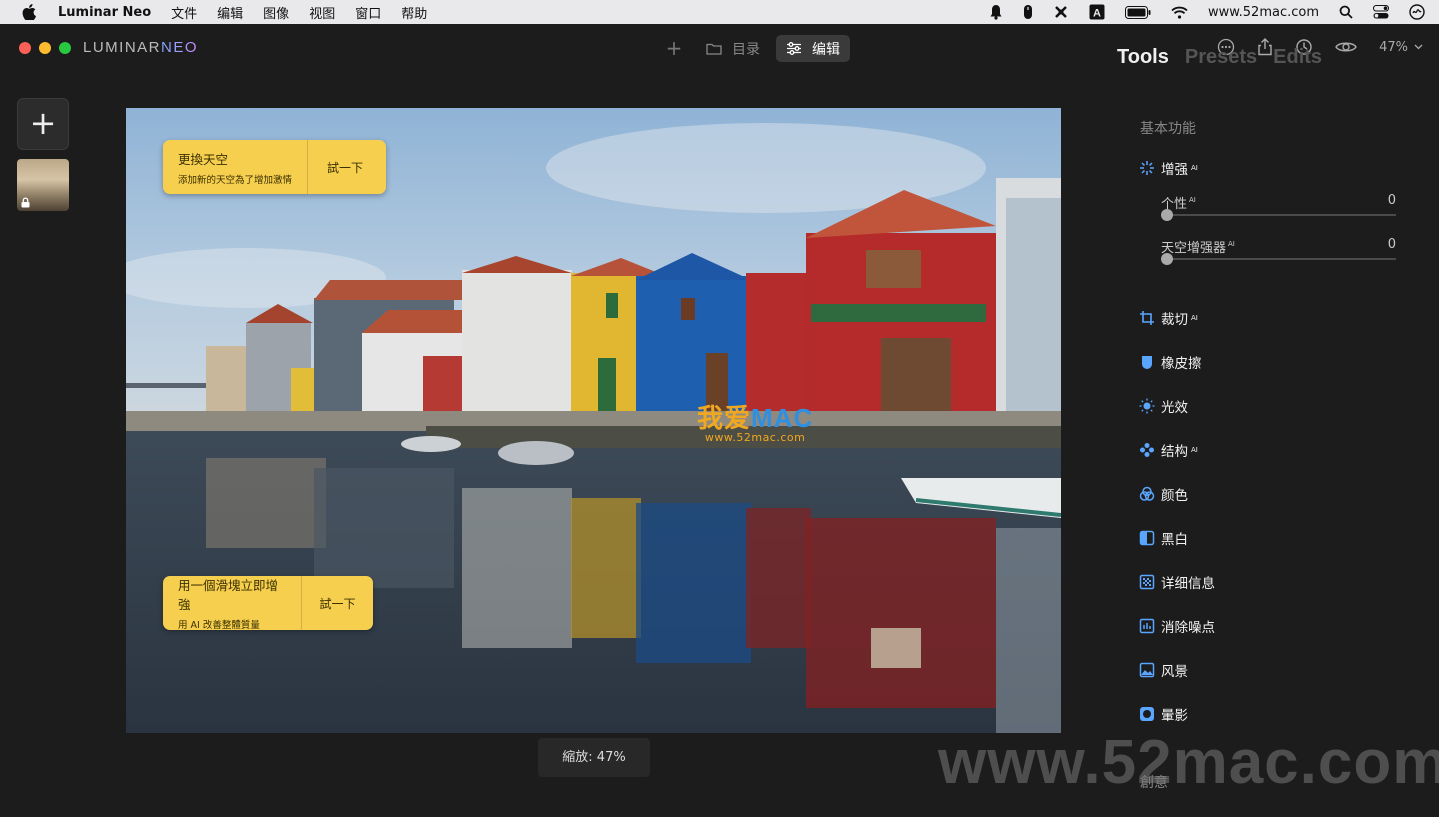 This screenshot has width=1439, height=817. Describe the element at coordinates (996, 12) in the screenshot. I see `notification-bell-icon` at that location.